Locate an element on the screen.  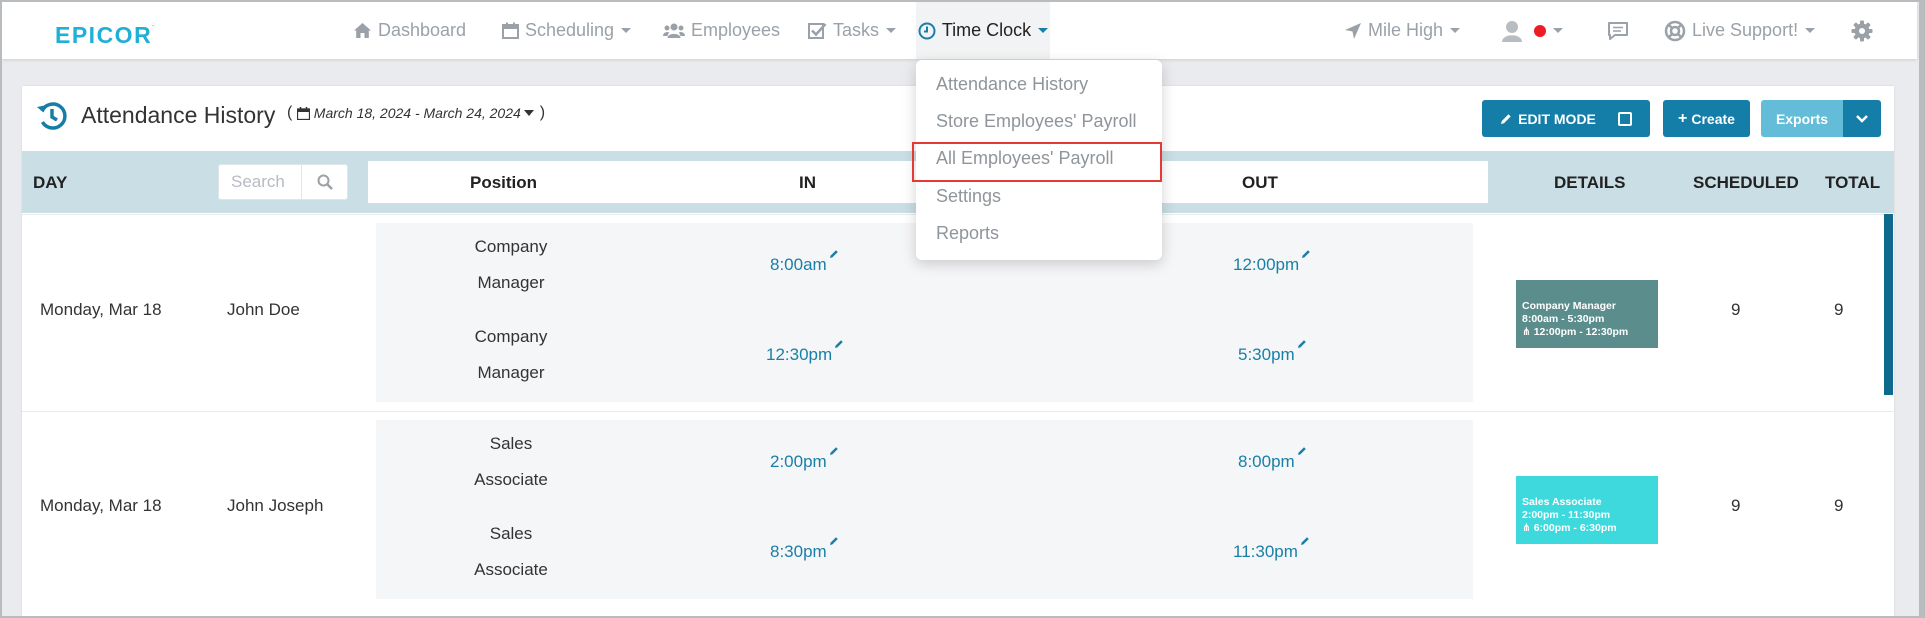
menu-item-store-employees-payroll: Store Employees' Payroll is located at coordinates (1036, 121).